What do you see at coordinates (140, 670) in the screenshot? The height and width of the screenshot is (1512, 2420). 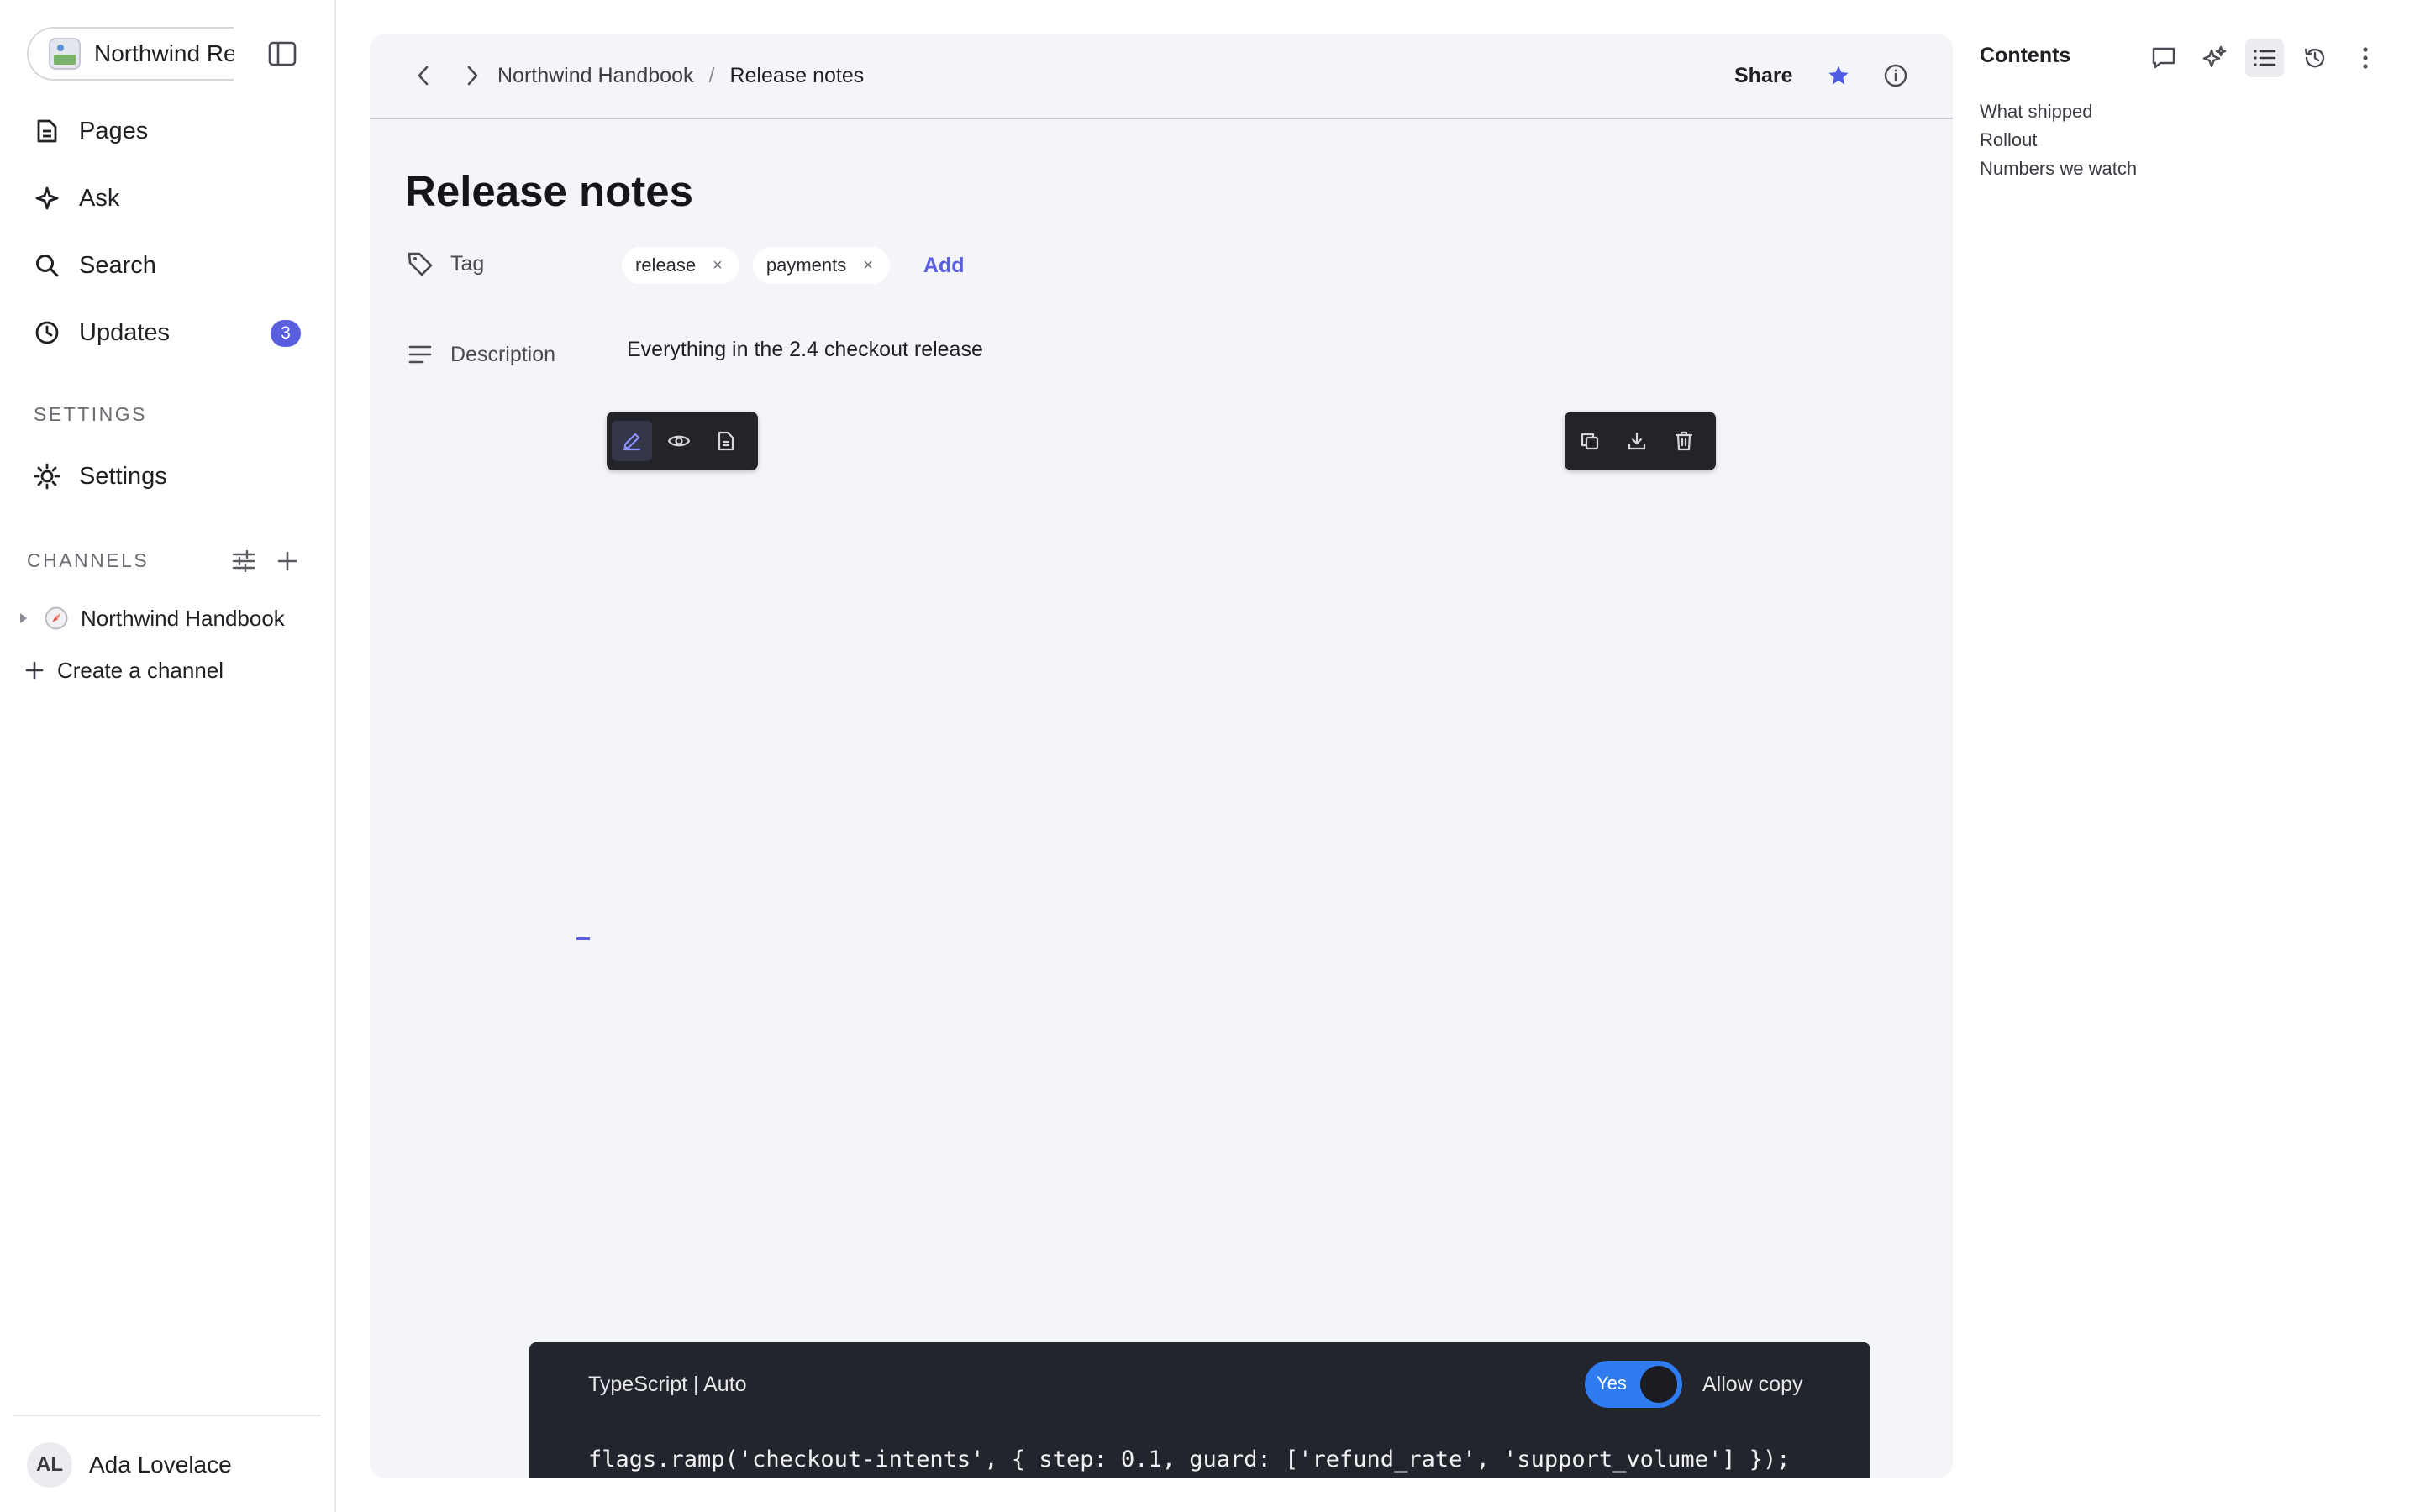 I see `create-channel-label: Create a channel` at bounding box center [140, 670].